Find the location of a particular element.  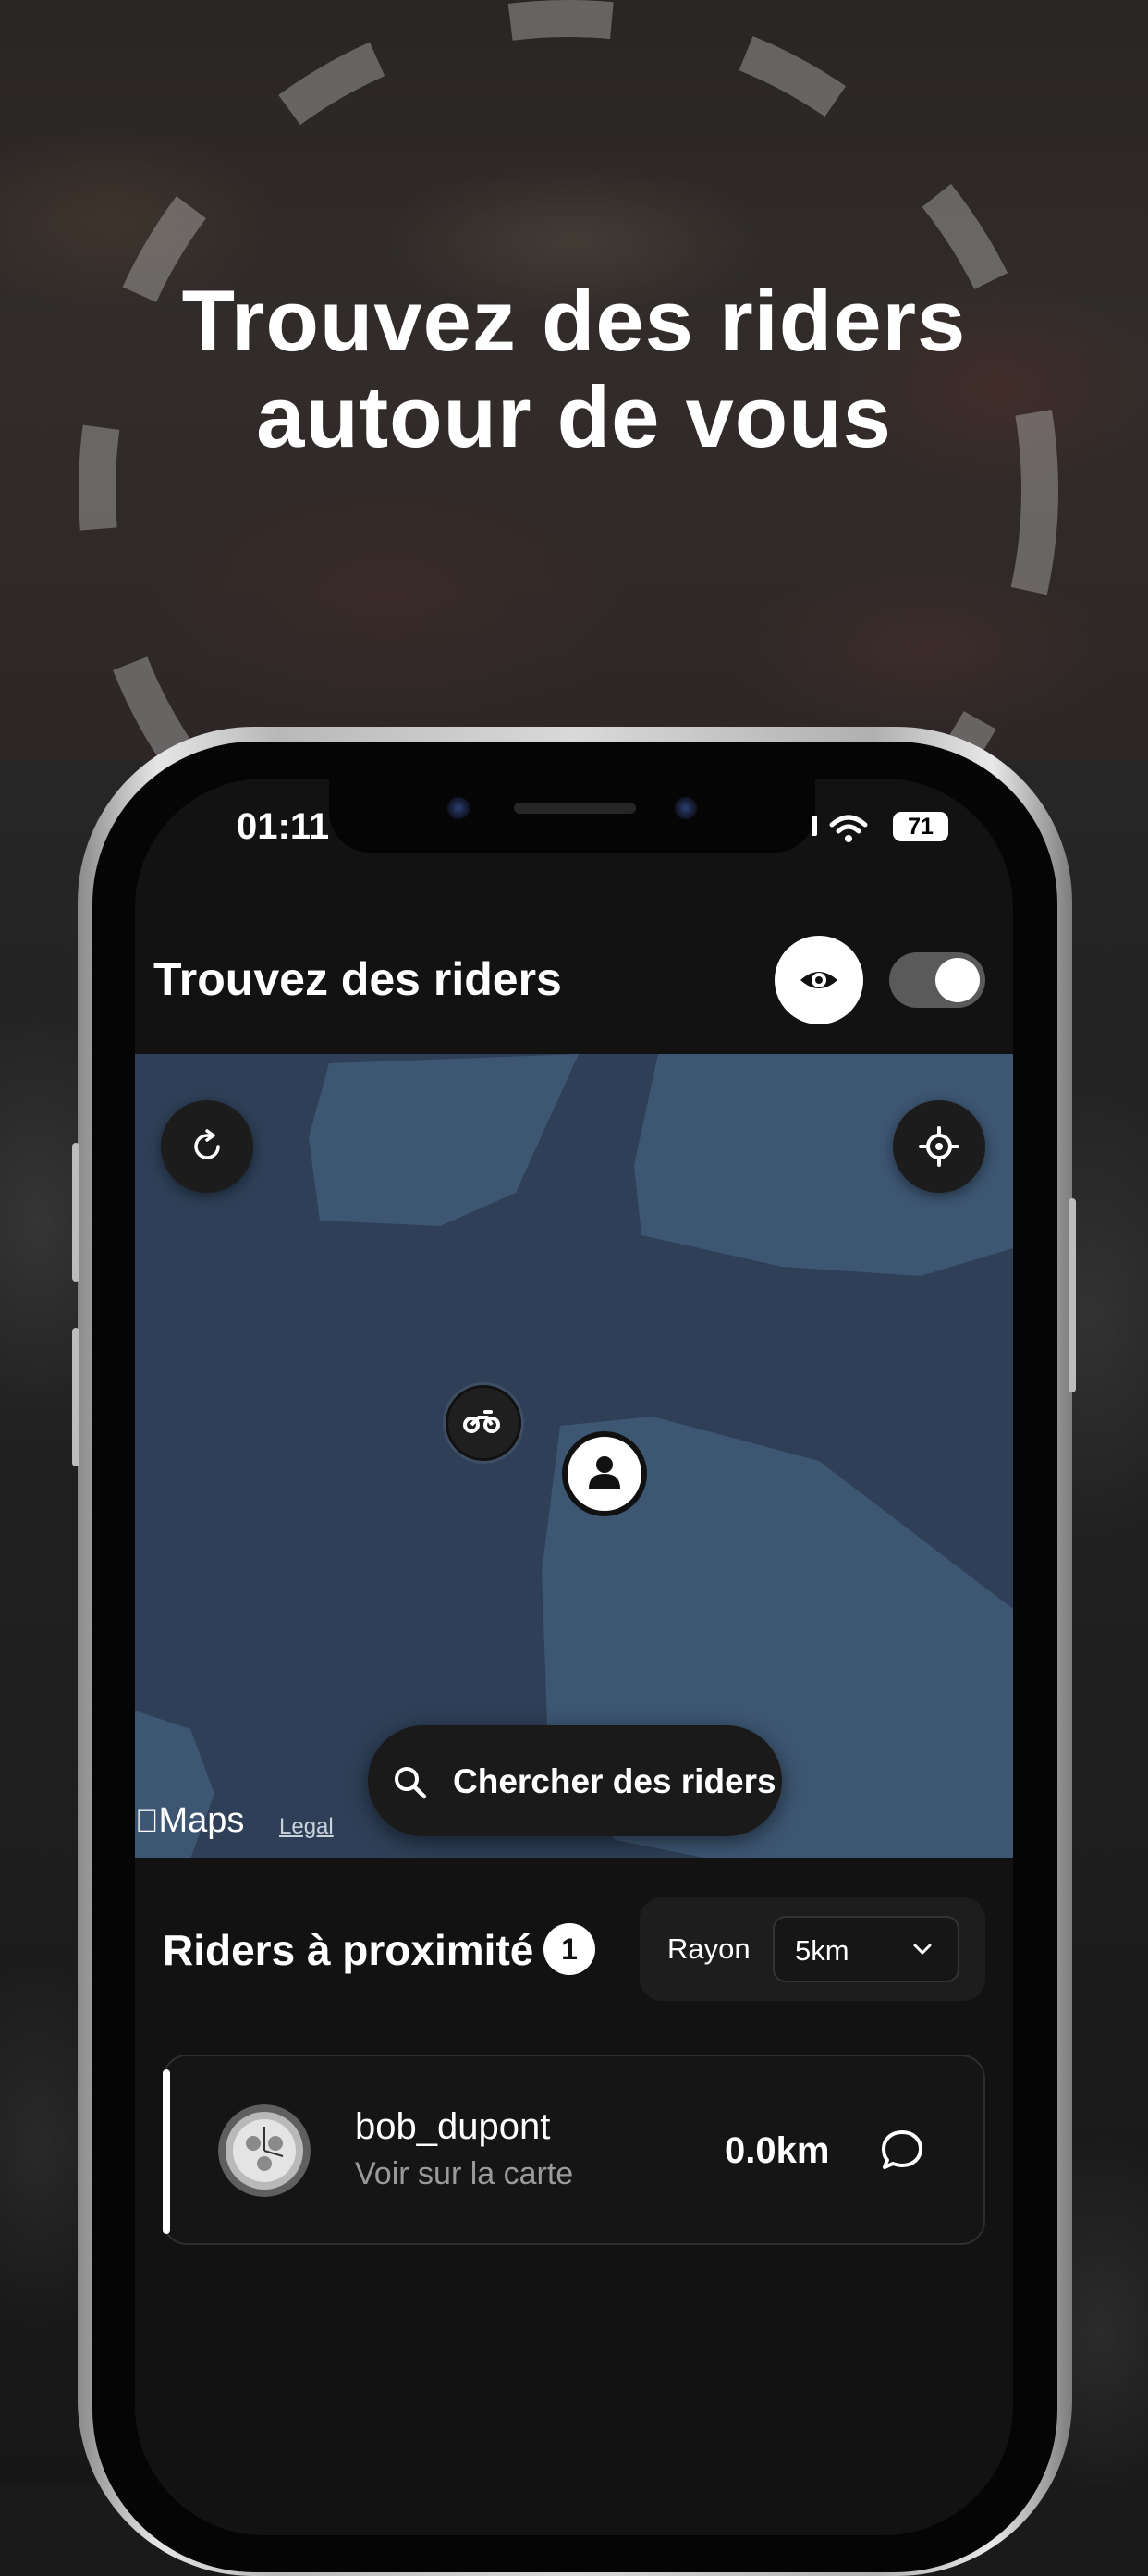

screen-title: Trouvez des riders is located at coordinates (357, 979).